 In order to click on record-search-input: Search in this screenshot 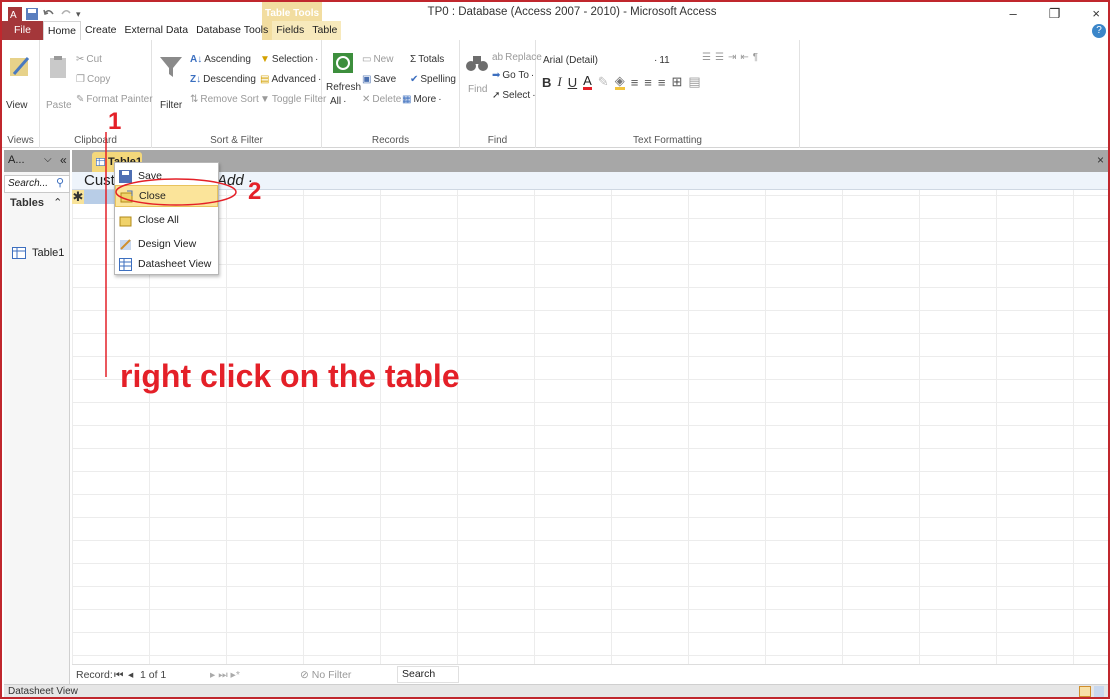, I will do `click(428, 674)`.